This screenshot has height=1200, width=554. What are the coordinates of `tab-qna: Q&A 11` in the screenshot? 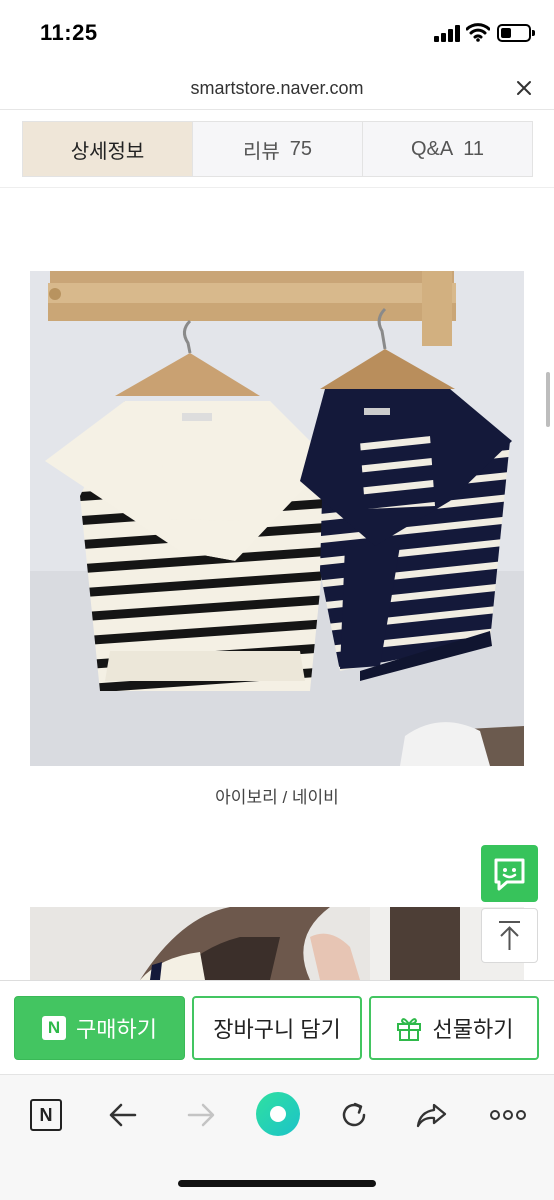 It's located at (447, 149).